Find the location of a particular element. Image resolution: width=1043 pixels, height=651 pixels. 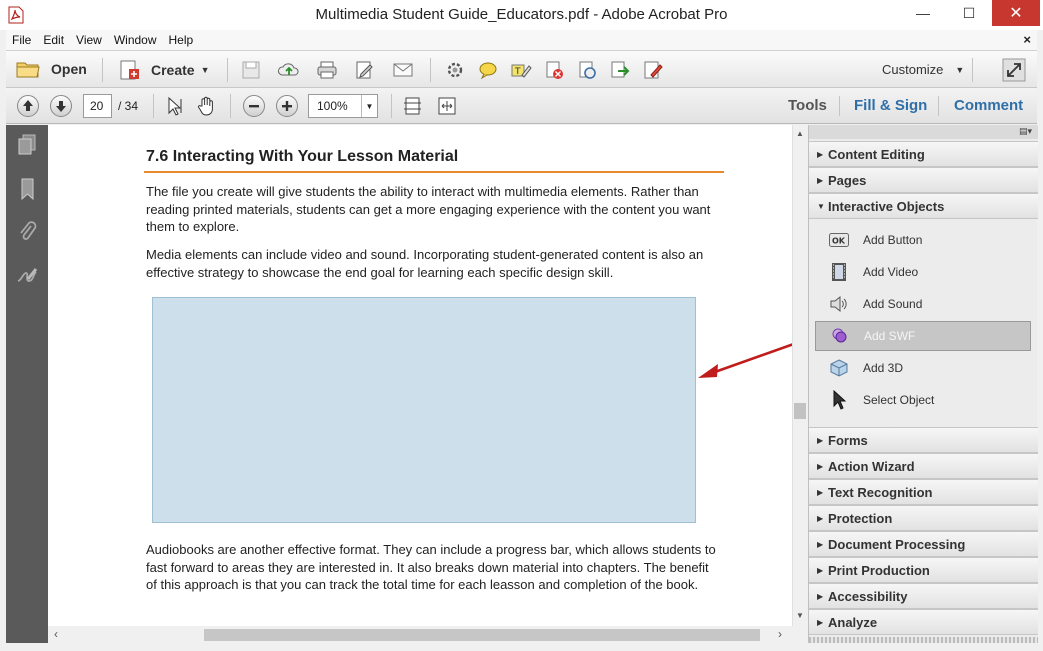

select-object-tool: Select Object is located at coordinates (923, 400).